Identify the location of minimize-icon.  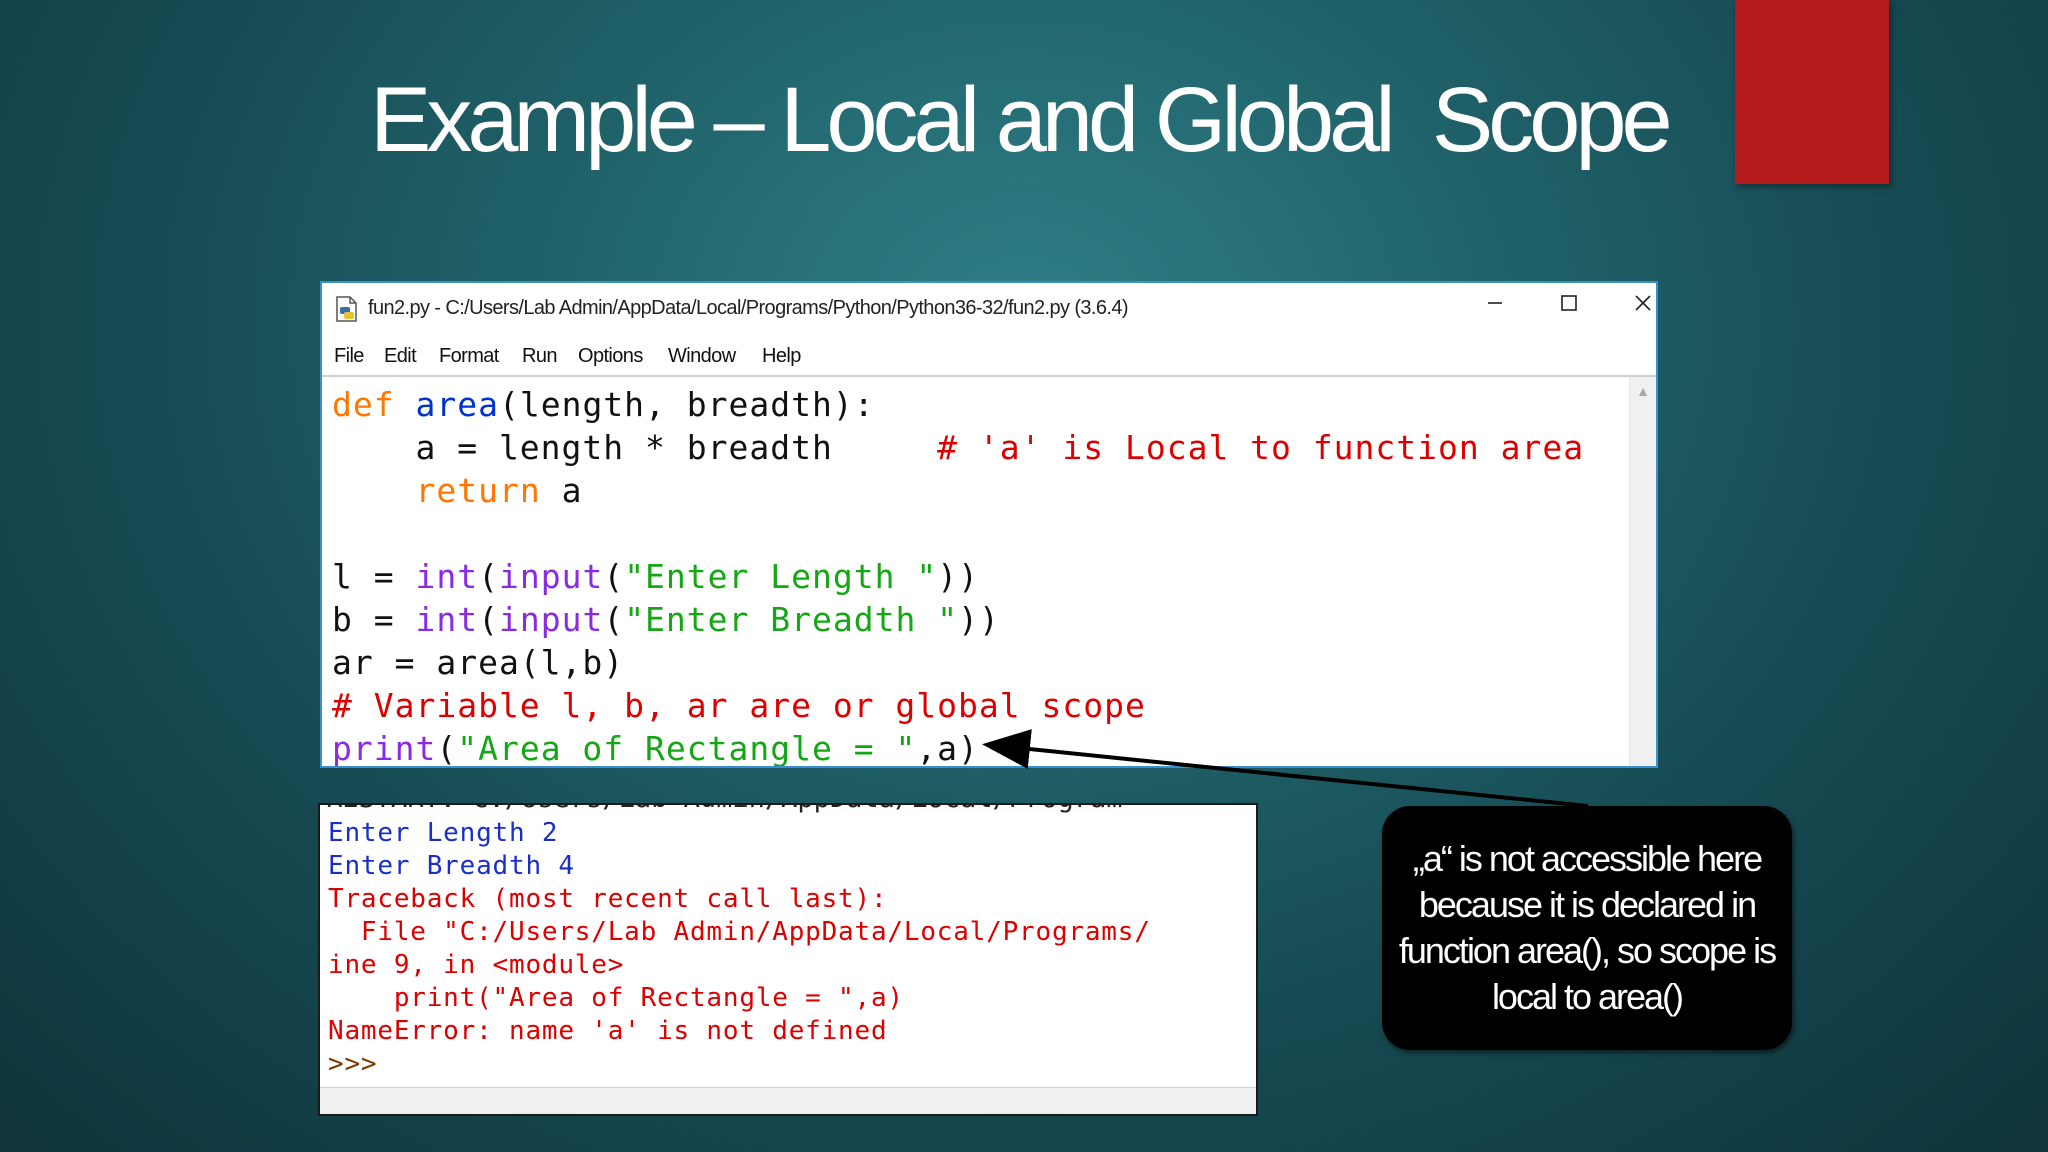
(1495, 303).